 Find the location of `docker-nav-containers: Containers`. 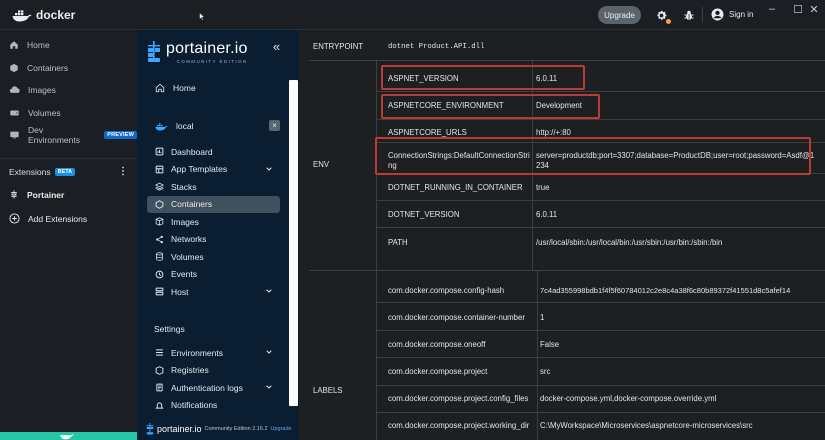

docker-nav-containers: Containers is located at coordinates (68, 68).